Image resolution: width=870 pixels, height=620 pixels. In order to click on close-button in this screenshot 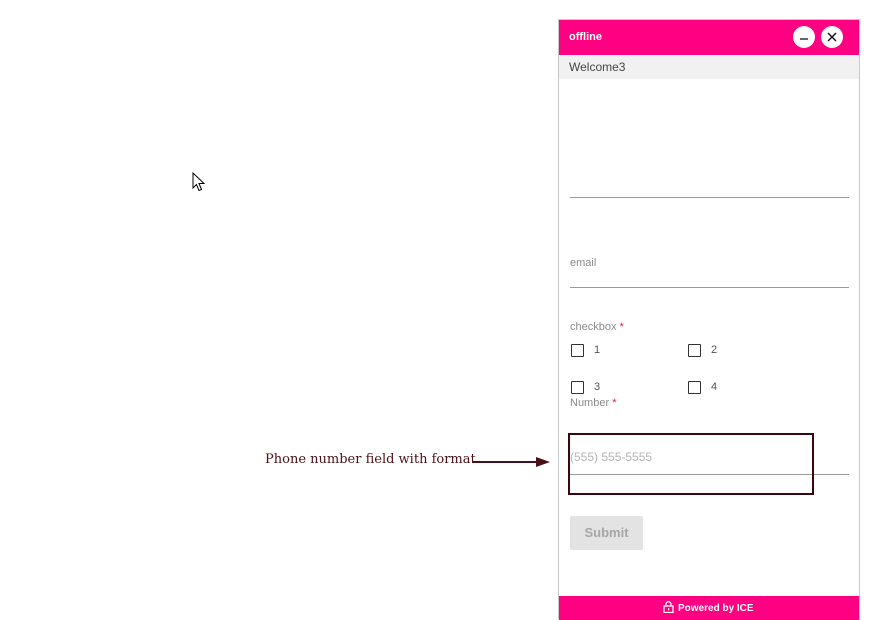, I will do `click(832, 37)`.